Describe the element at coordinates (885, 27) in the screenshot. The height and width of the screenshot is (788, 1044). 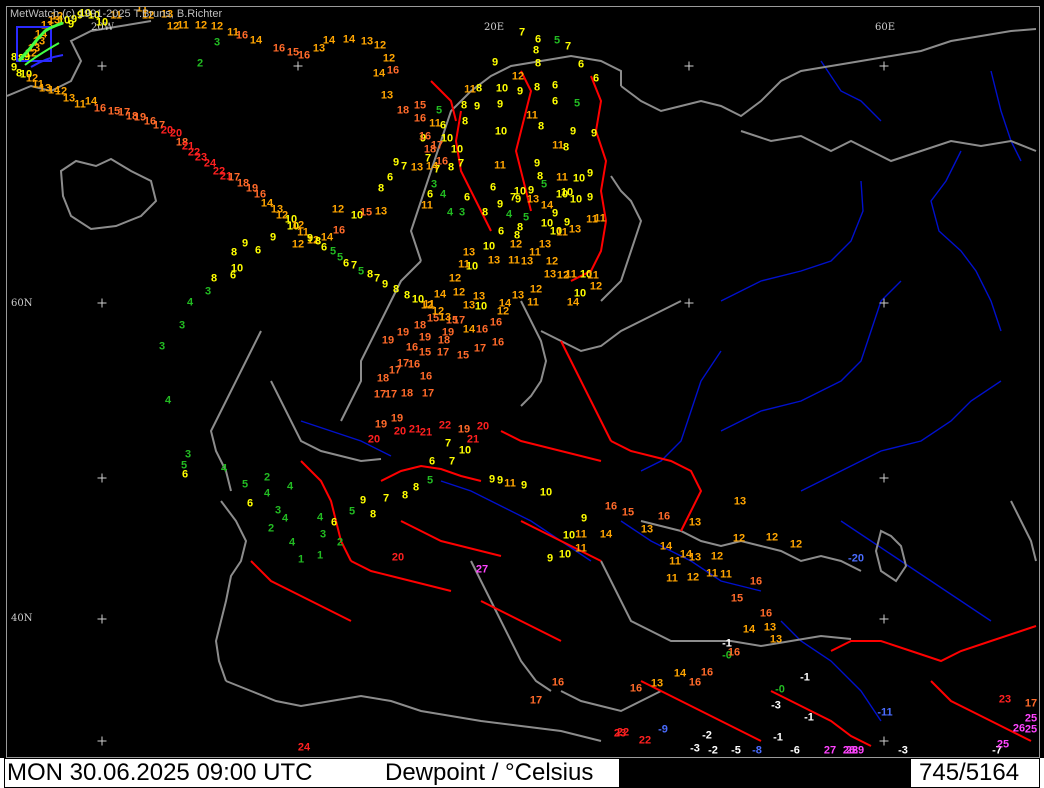
I see `longitude-label-60e: 60E` at that location.